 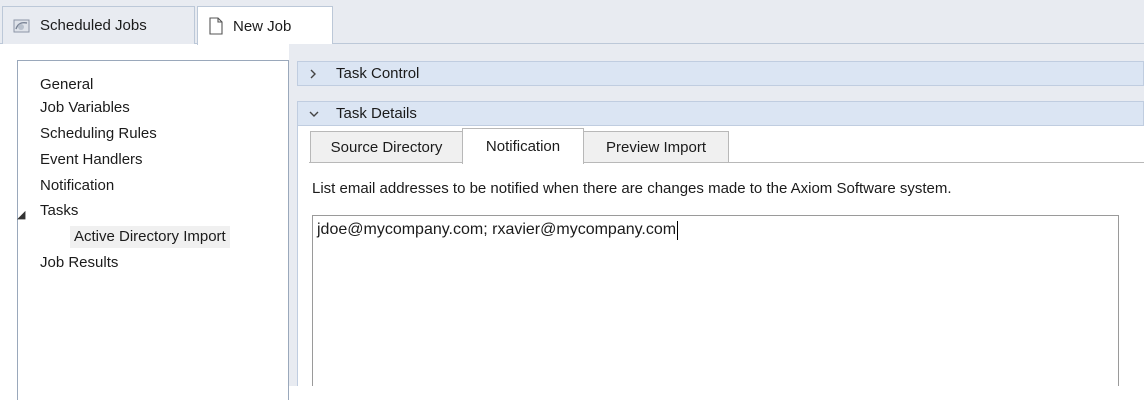 I want to click on task-details-label: Task Details, so click(x=376, y=113).